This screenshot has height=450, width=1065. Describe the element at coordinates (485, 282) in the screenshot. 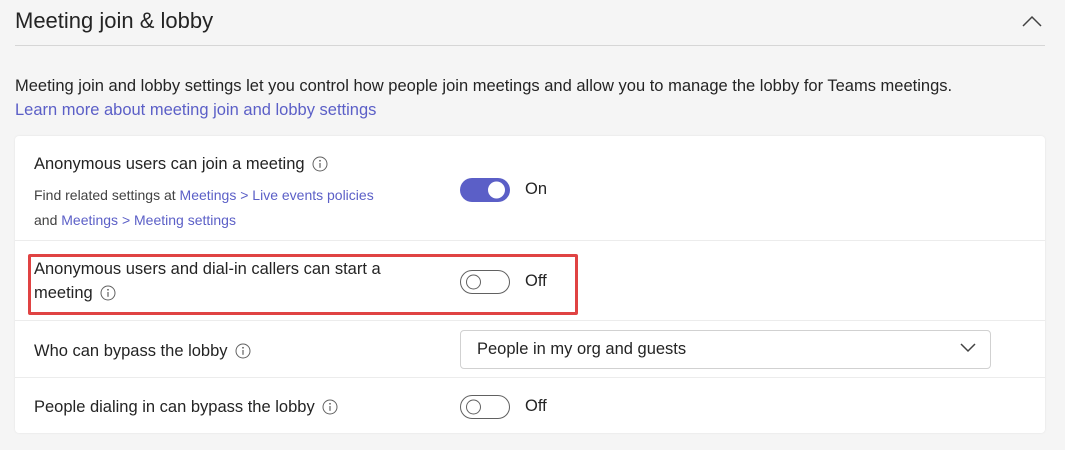

I see `anonymous-start-toggle` at that location.